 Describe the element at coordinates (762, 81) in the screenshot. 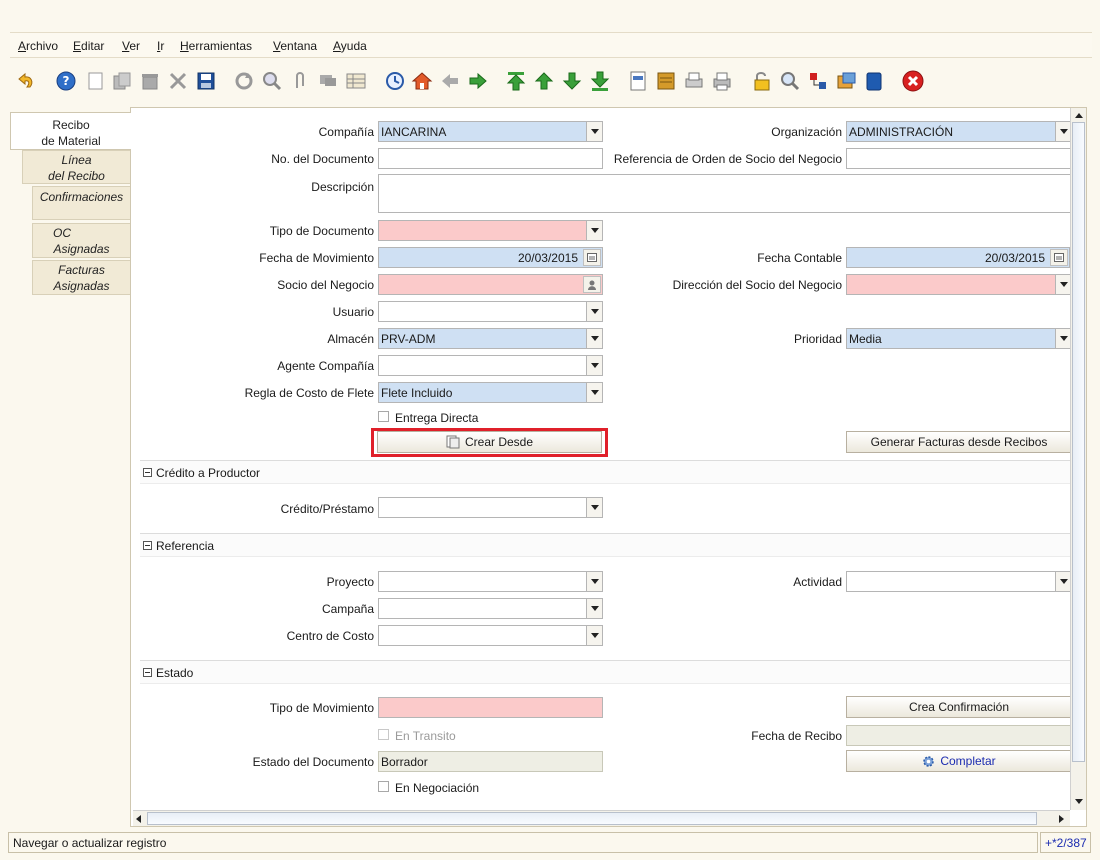

I see `lock-icon` at that location.